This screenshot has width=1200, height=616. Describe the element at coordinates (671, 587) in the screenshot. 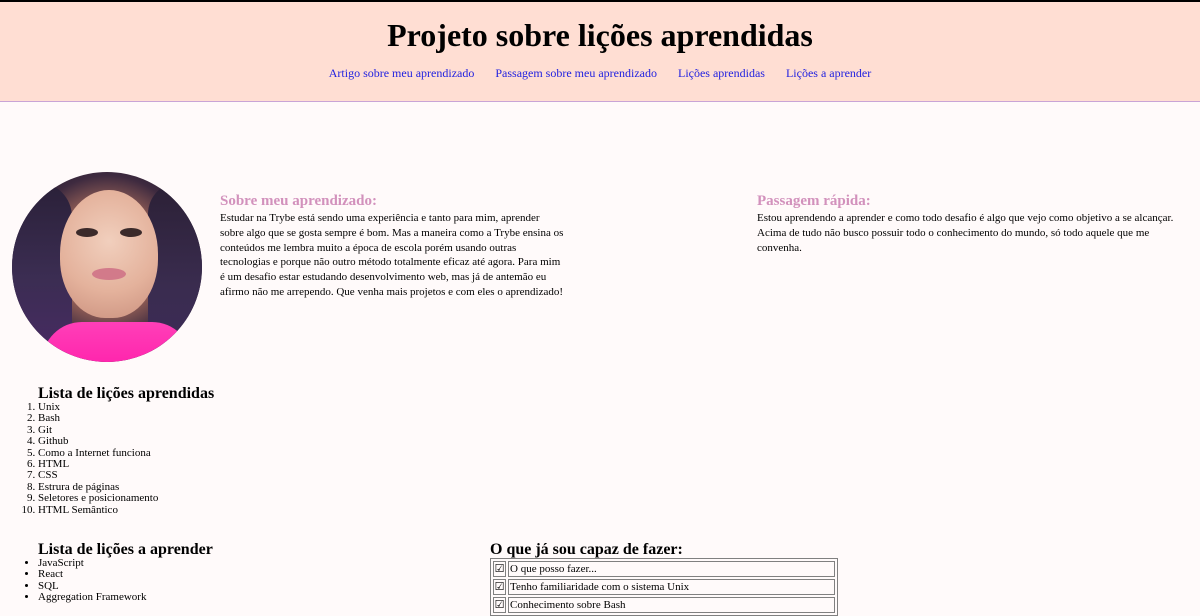

I see `table-cell: Tenho familiaridade com o sistema Unix` at that location.